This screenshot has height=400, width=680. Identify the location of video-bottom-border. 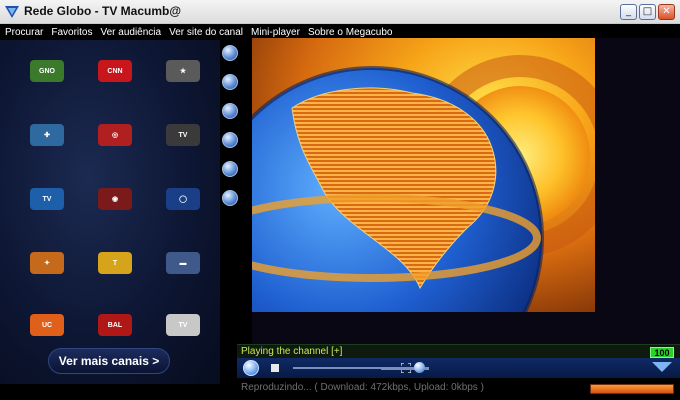
(423, 328).